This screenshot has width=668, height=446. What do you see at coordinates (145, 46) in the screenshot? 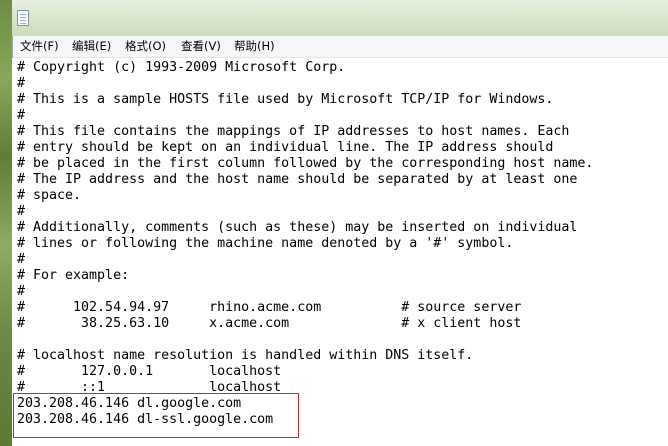
I see `menu-format: 格式(O)` at bounding box center [145, 46].